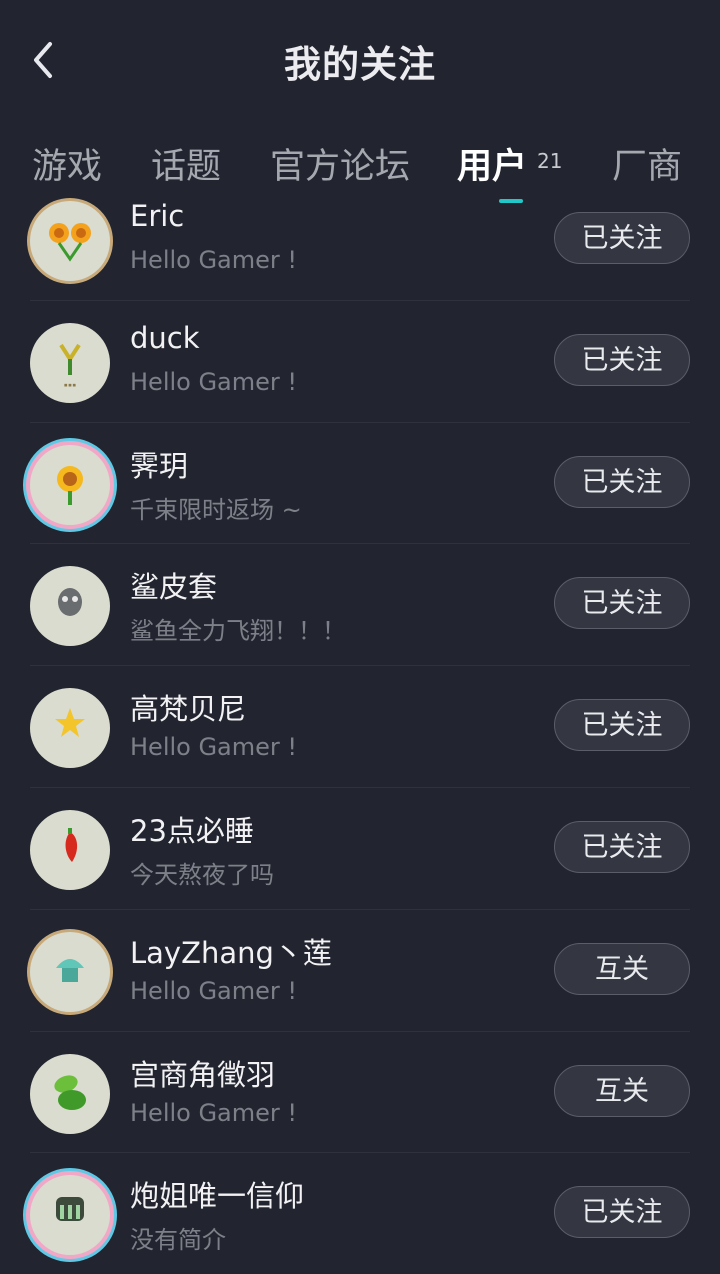 Image resolution: width=720 pixels, height=1274 pixels. I want to click on avatar-caption-art: ▪▪▪, so click(70, 384).